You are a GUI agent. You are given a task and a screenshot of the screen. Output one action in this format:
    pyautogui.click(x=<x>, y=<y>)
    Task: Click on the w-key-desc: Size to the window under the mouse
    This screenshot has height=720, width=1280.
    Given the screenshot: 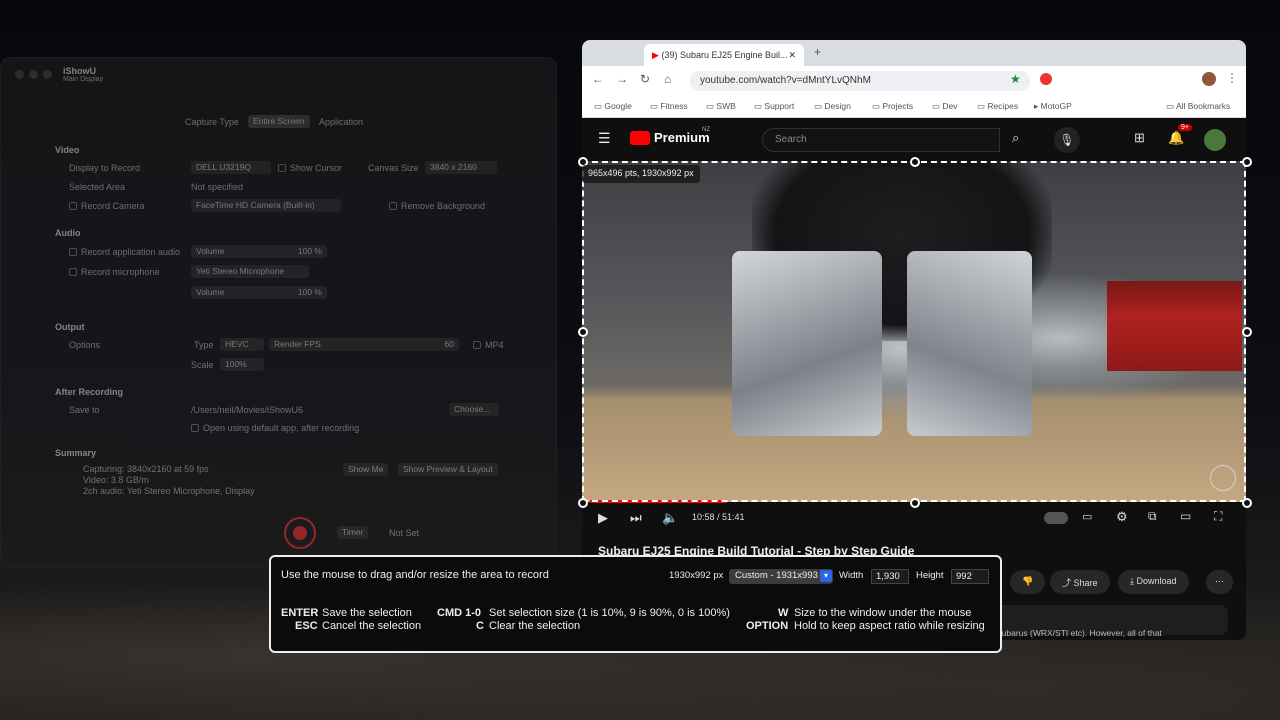 What is the action you would take?
    pyautogui.click(x=883, y=613)
    